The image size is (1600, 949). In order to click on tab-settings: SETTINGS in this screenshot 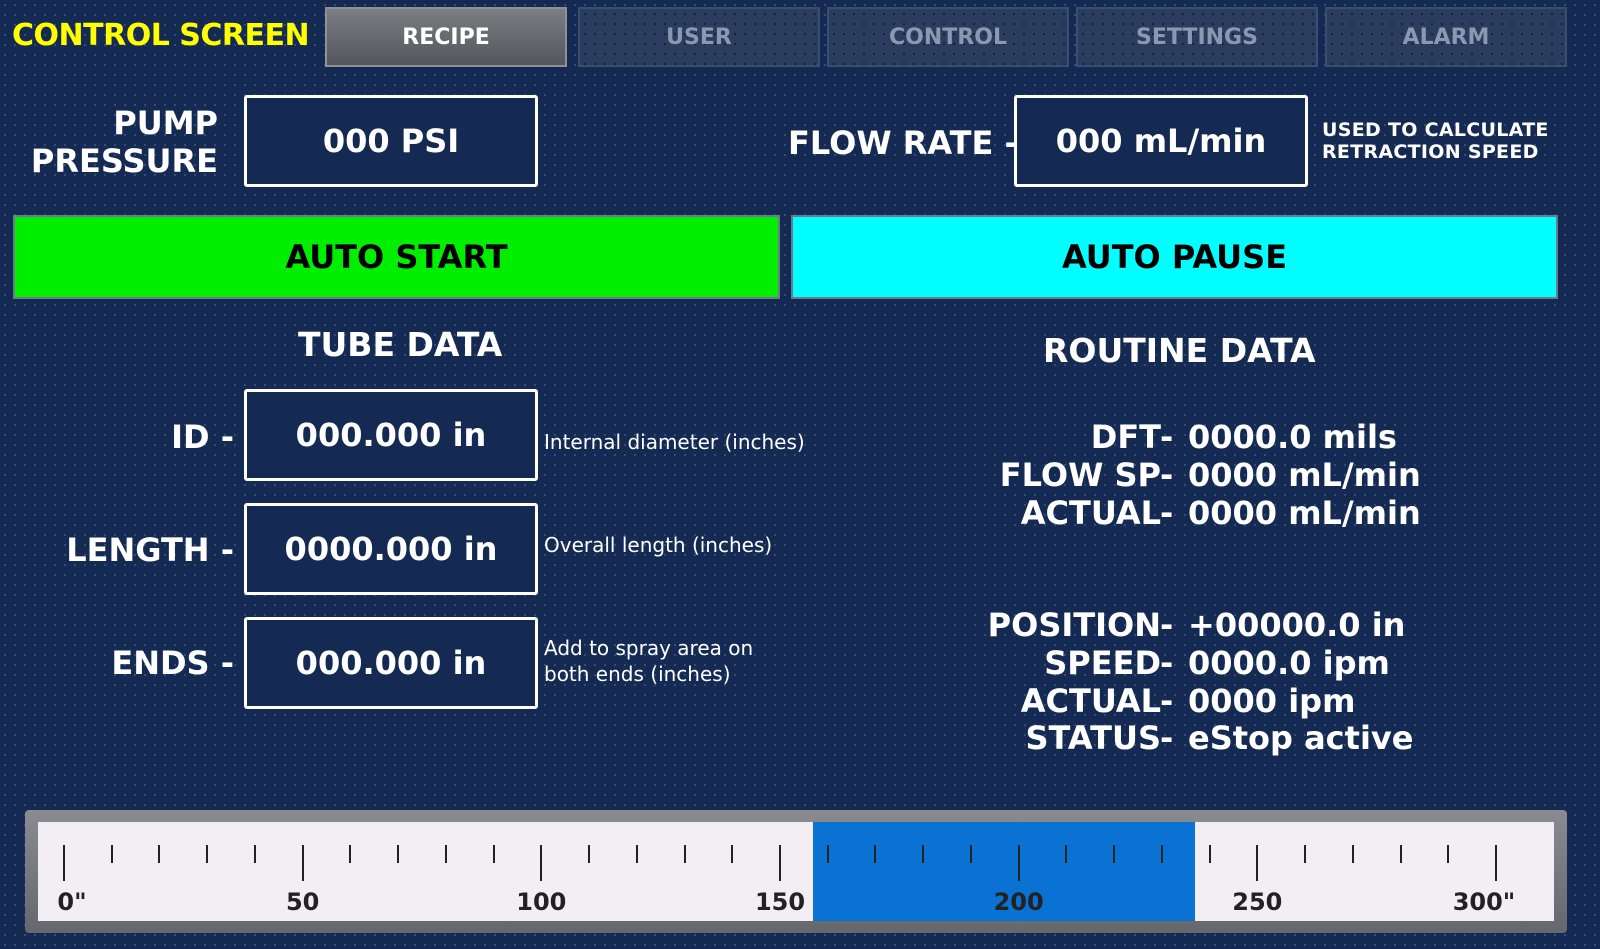, I will do `click(1197, 37)`.